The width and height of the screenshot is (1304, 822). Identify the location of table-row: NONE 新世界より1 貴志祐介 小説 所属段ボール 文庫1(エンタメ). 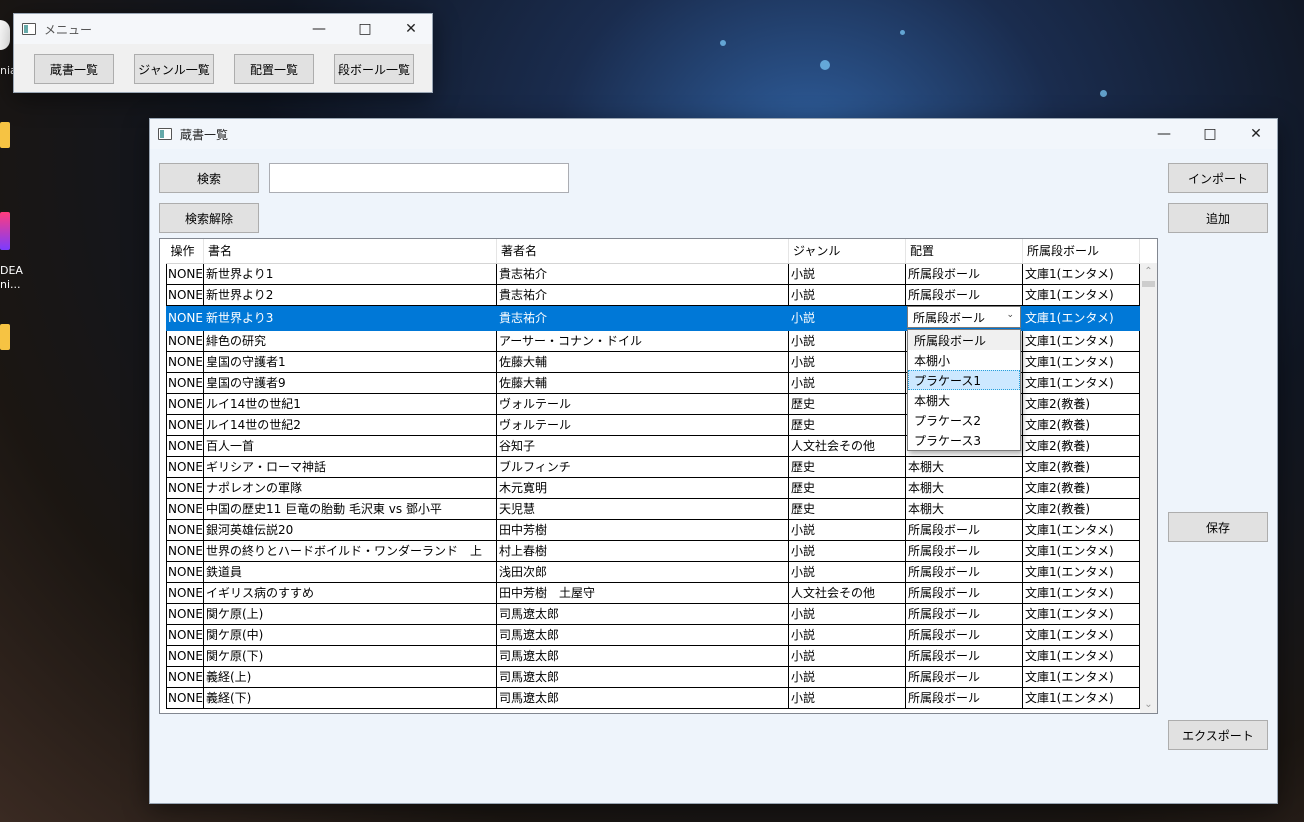
(653, 274).